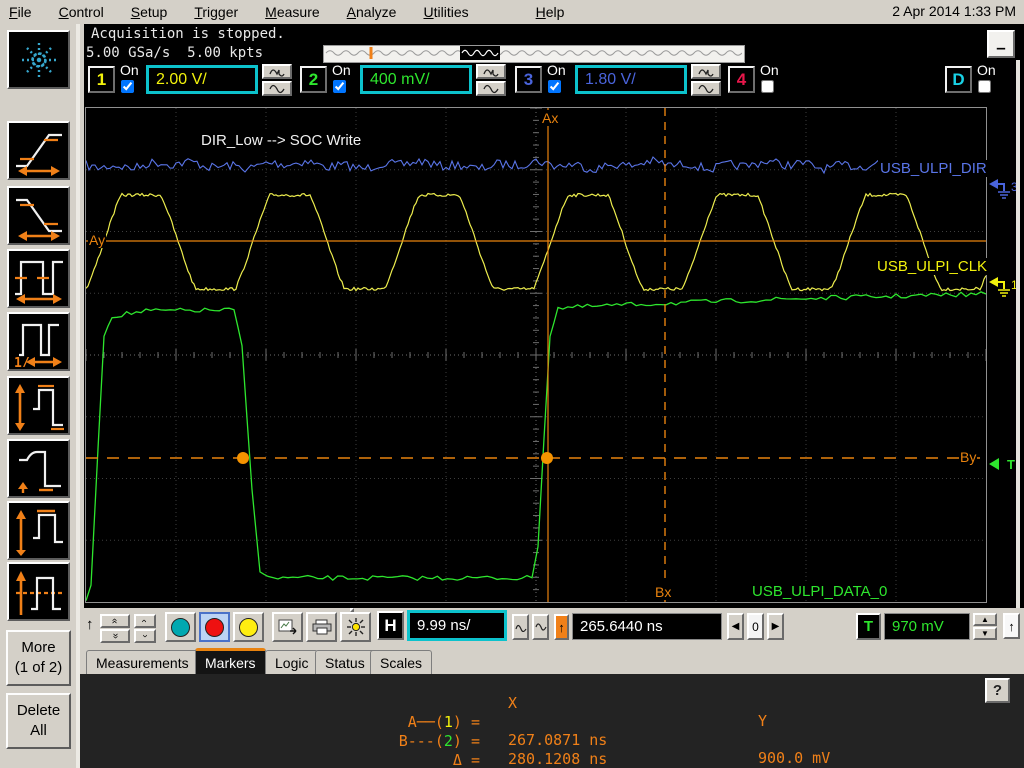 The height and width of the screenshot is (768, 1024). What do you see at coordinates (984, 86) in the screenshot?
I see `digital-on-checkbox` at bounding box center [984, 86].